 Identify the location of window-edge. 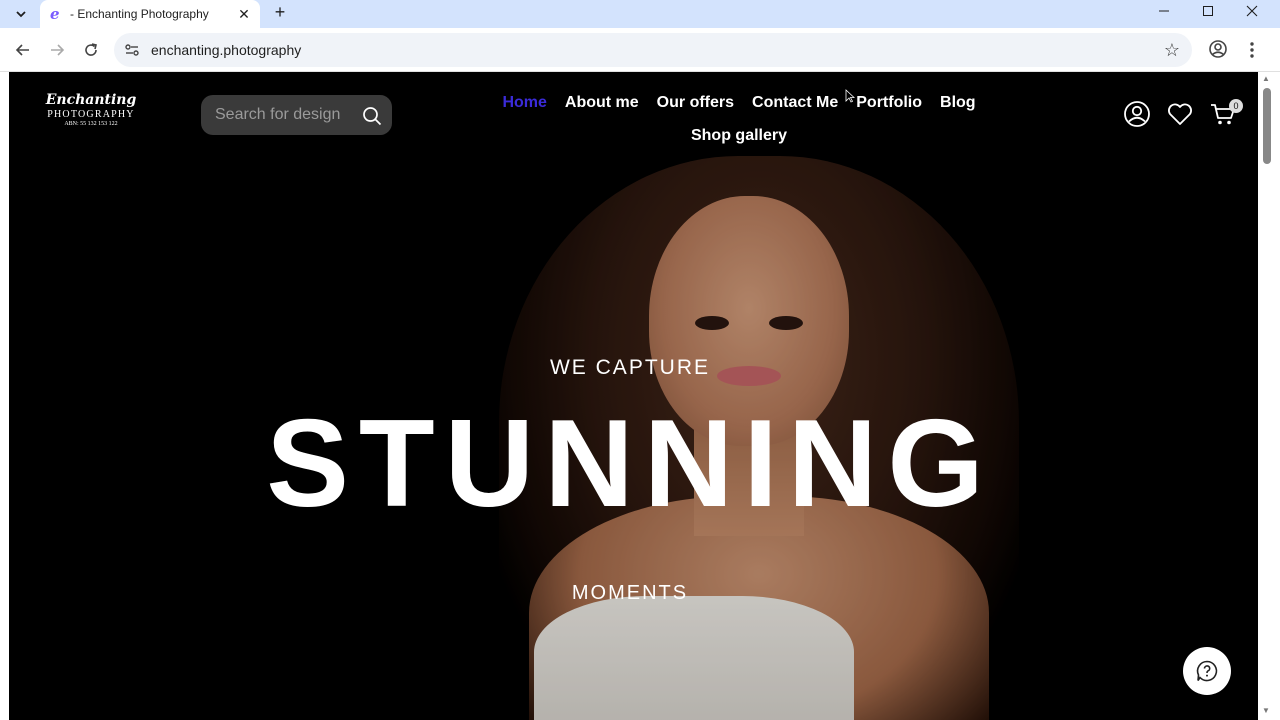
(4, 396).